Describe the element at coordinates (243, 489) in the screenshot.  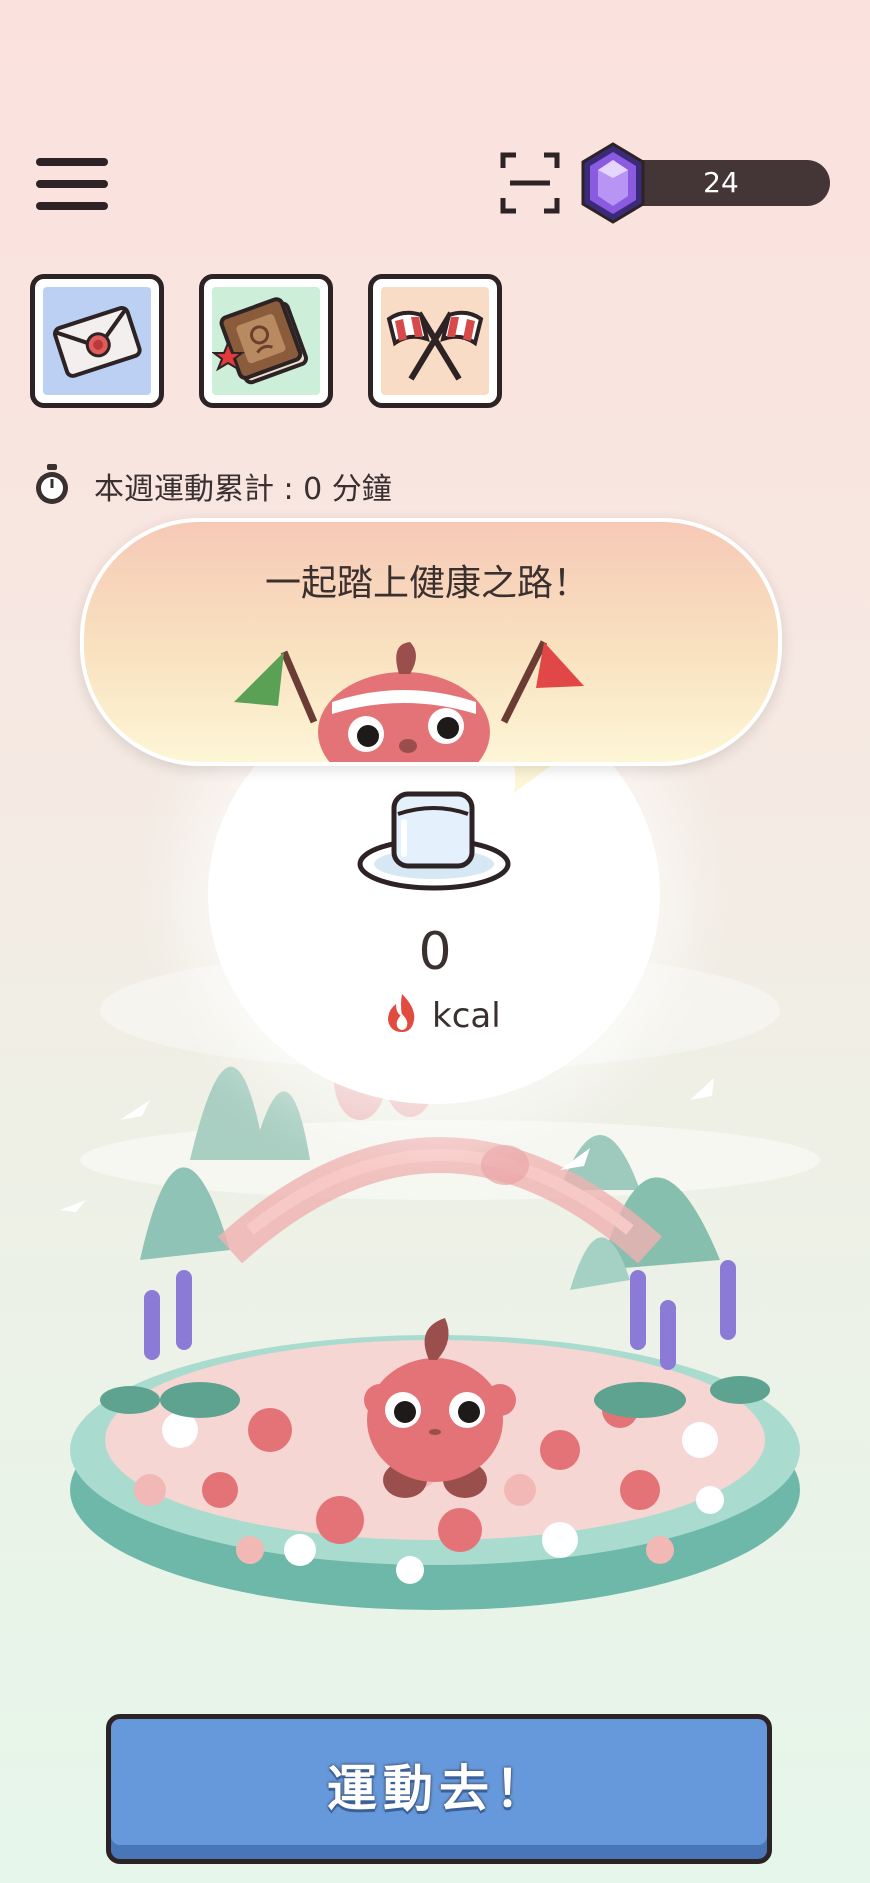
I see `weekly-exercise-total: 本週運動累計 : 0 分鐘` at that location.